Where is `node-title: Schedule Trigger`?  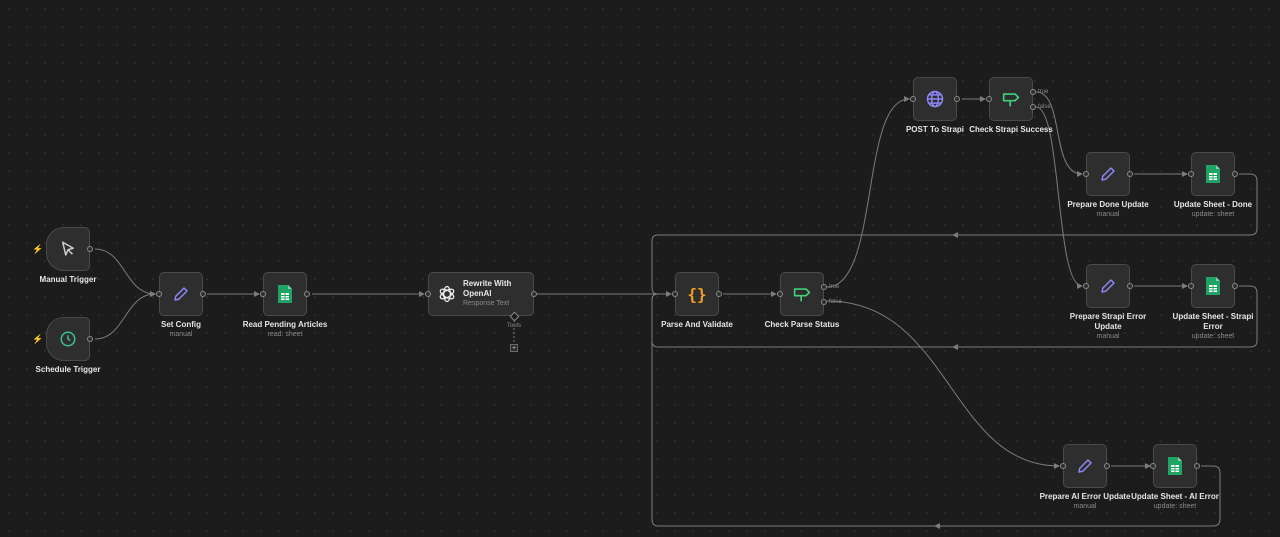
node-title: Schedule Trigger is located at coordinates (68, 369).